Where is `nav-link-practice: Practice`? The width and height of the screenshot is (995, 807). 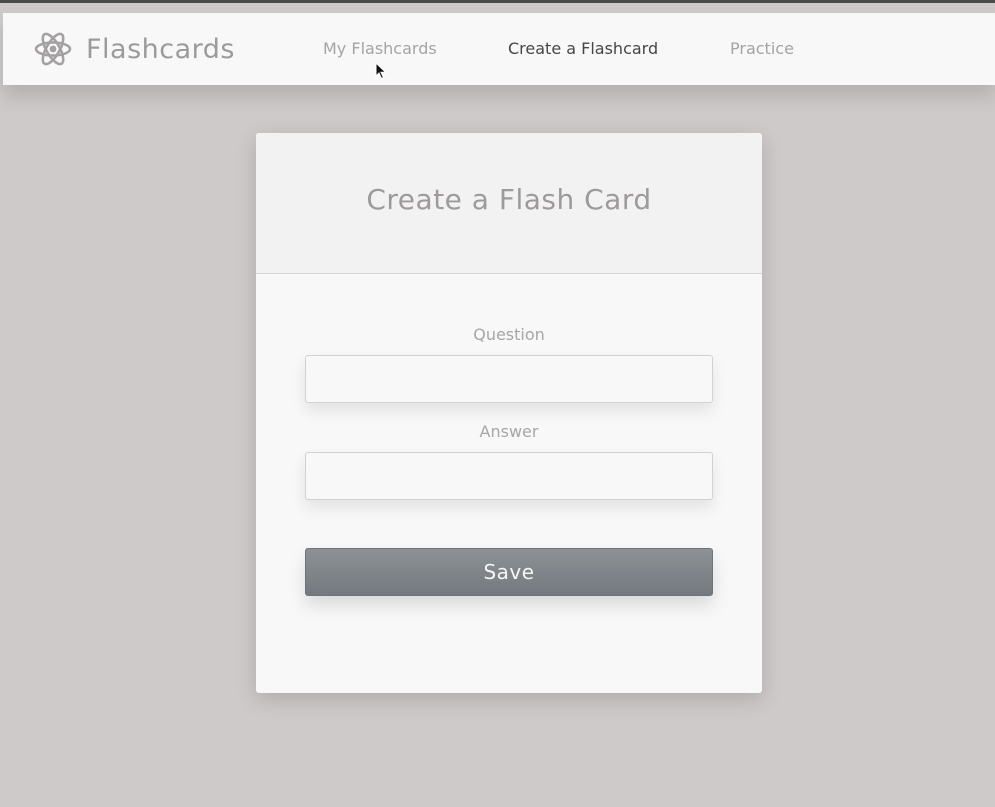 nav-link-practice: Practice is located at coordinates (762, 48).